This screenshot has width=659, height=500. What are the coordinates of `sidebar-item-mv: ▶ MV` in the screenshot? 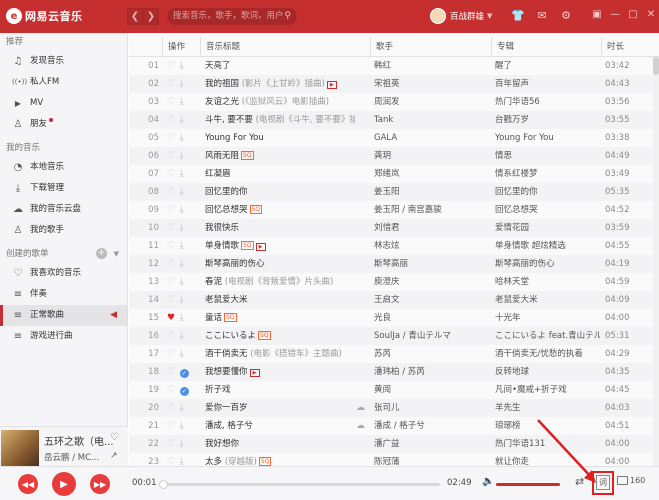 It's located at (63, 103).